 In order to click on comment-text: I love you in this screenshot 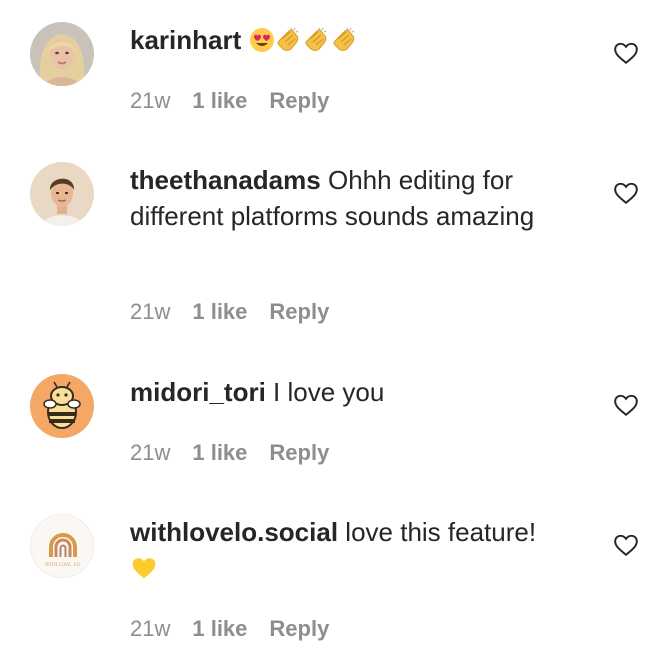, I will do `click(329, 392)`.